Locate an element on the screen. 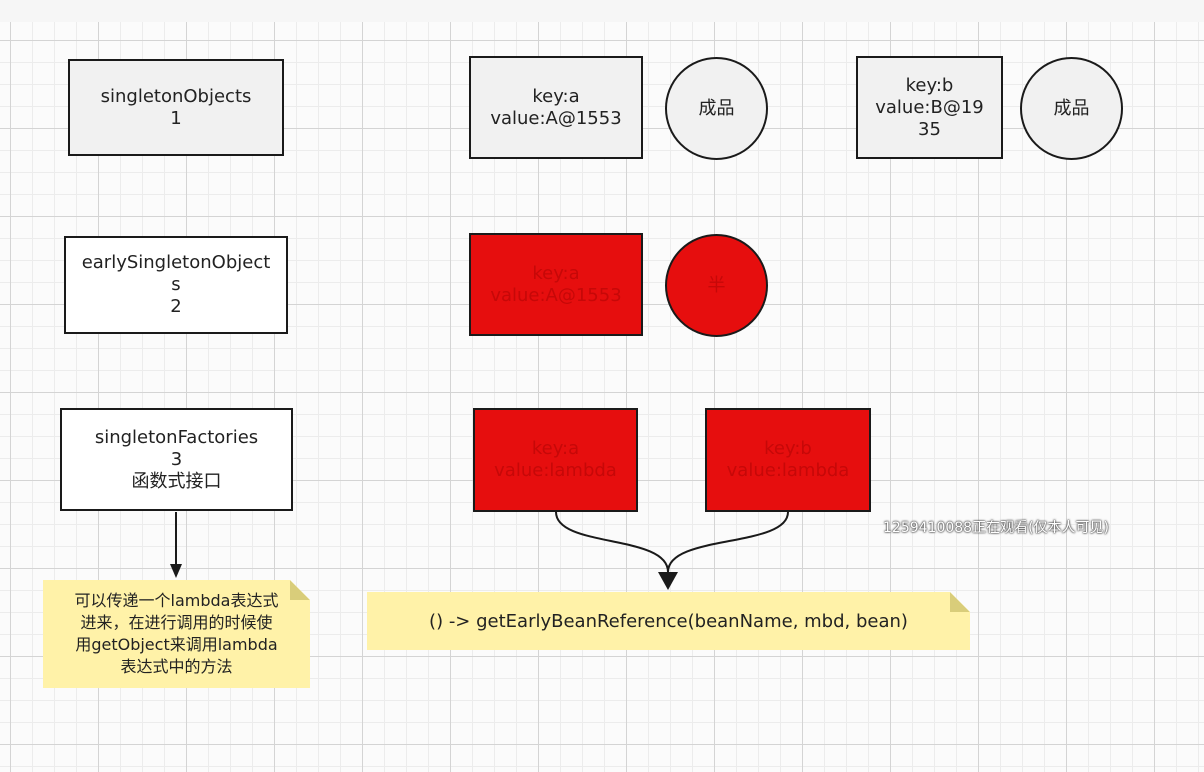 This screenshot has height=772, width=1204. factories-to-note-arrowhead is located at coordinates (176, 571).